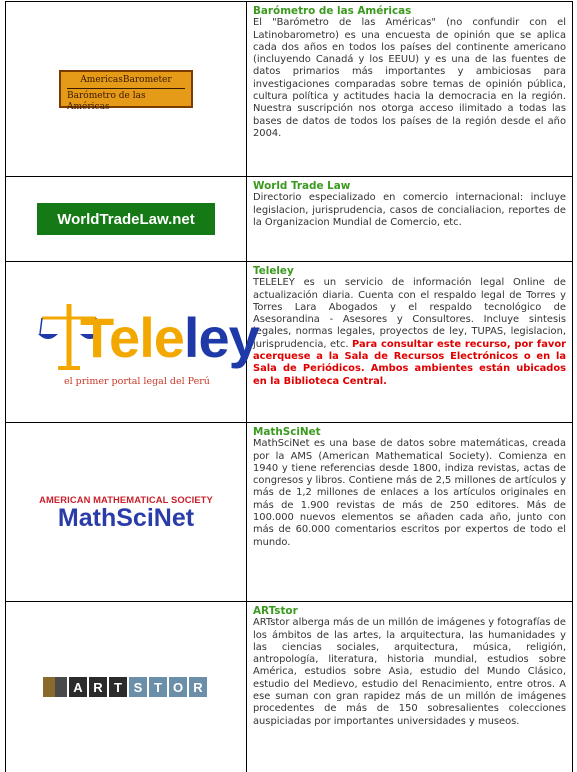  I want to click on artstor-letter: O, so click(178, 687).